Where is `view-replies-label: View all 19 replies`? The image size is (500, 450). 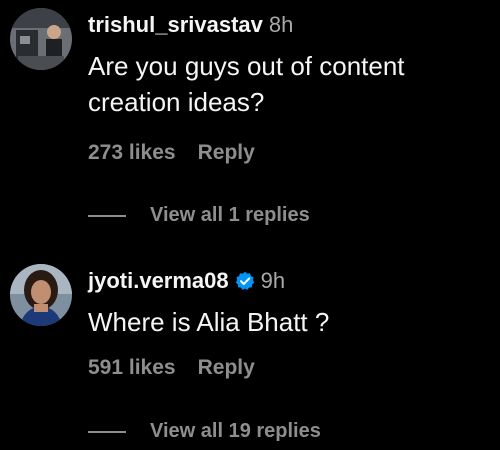 view-replies-label: View all 19 replies is located at coordinates (235, 431).